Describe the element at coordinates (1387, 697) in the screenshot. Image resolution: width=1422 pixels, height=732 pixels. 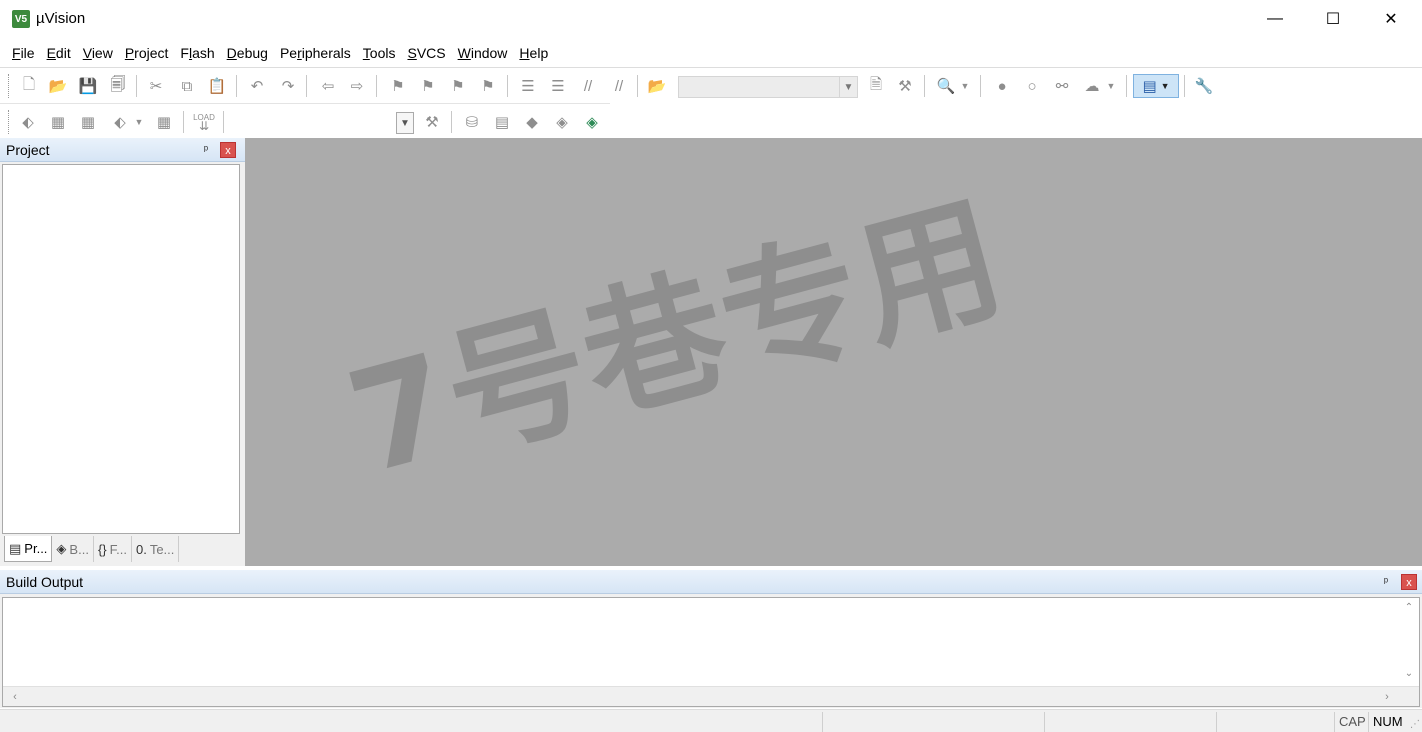
I see `scroll-right-icon: ›` at that location.